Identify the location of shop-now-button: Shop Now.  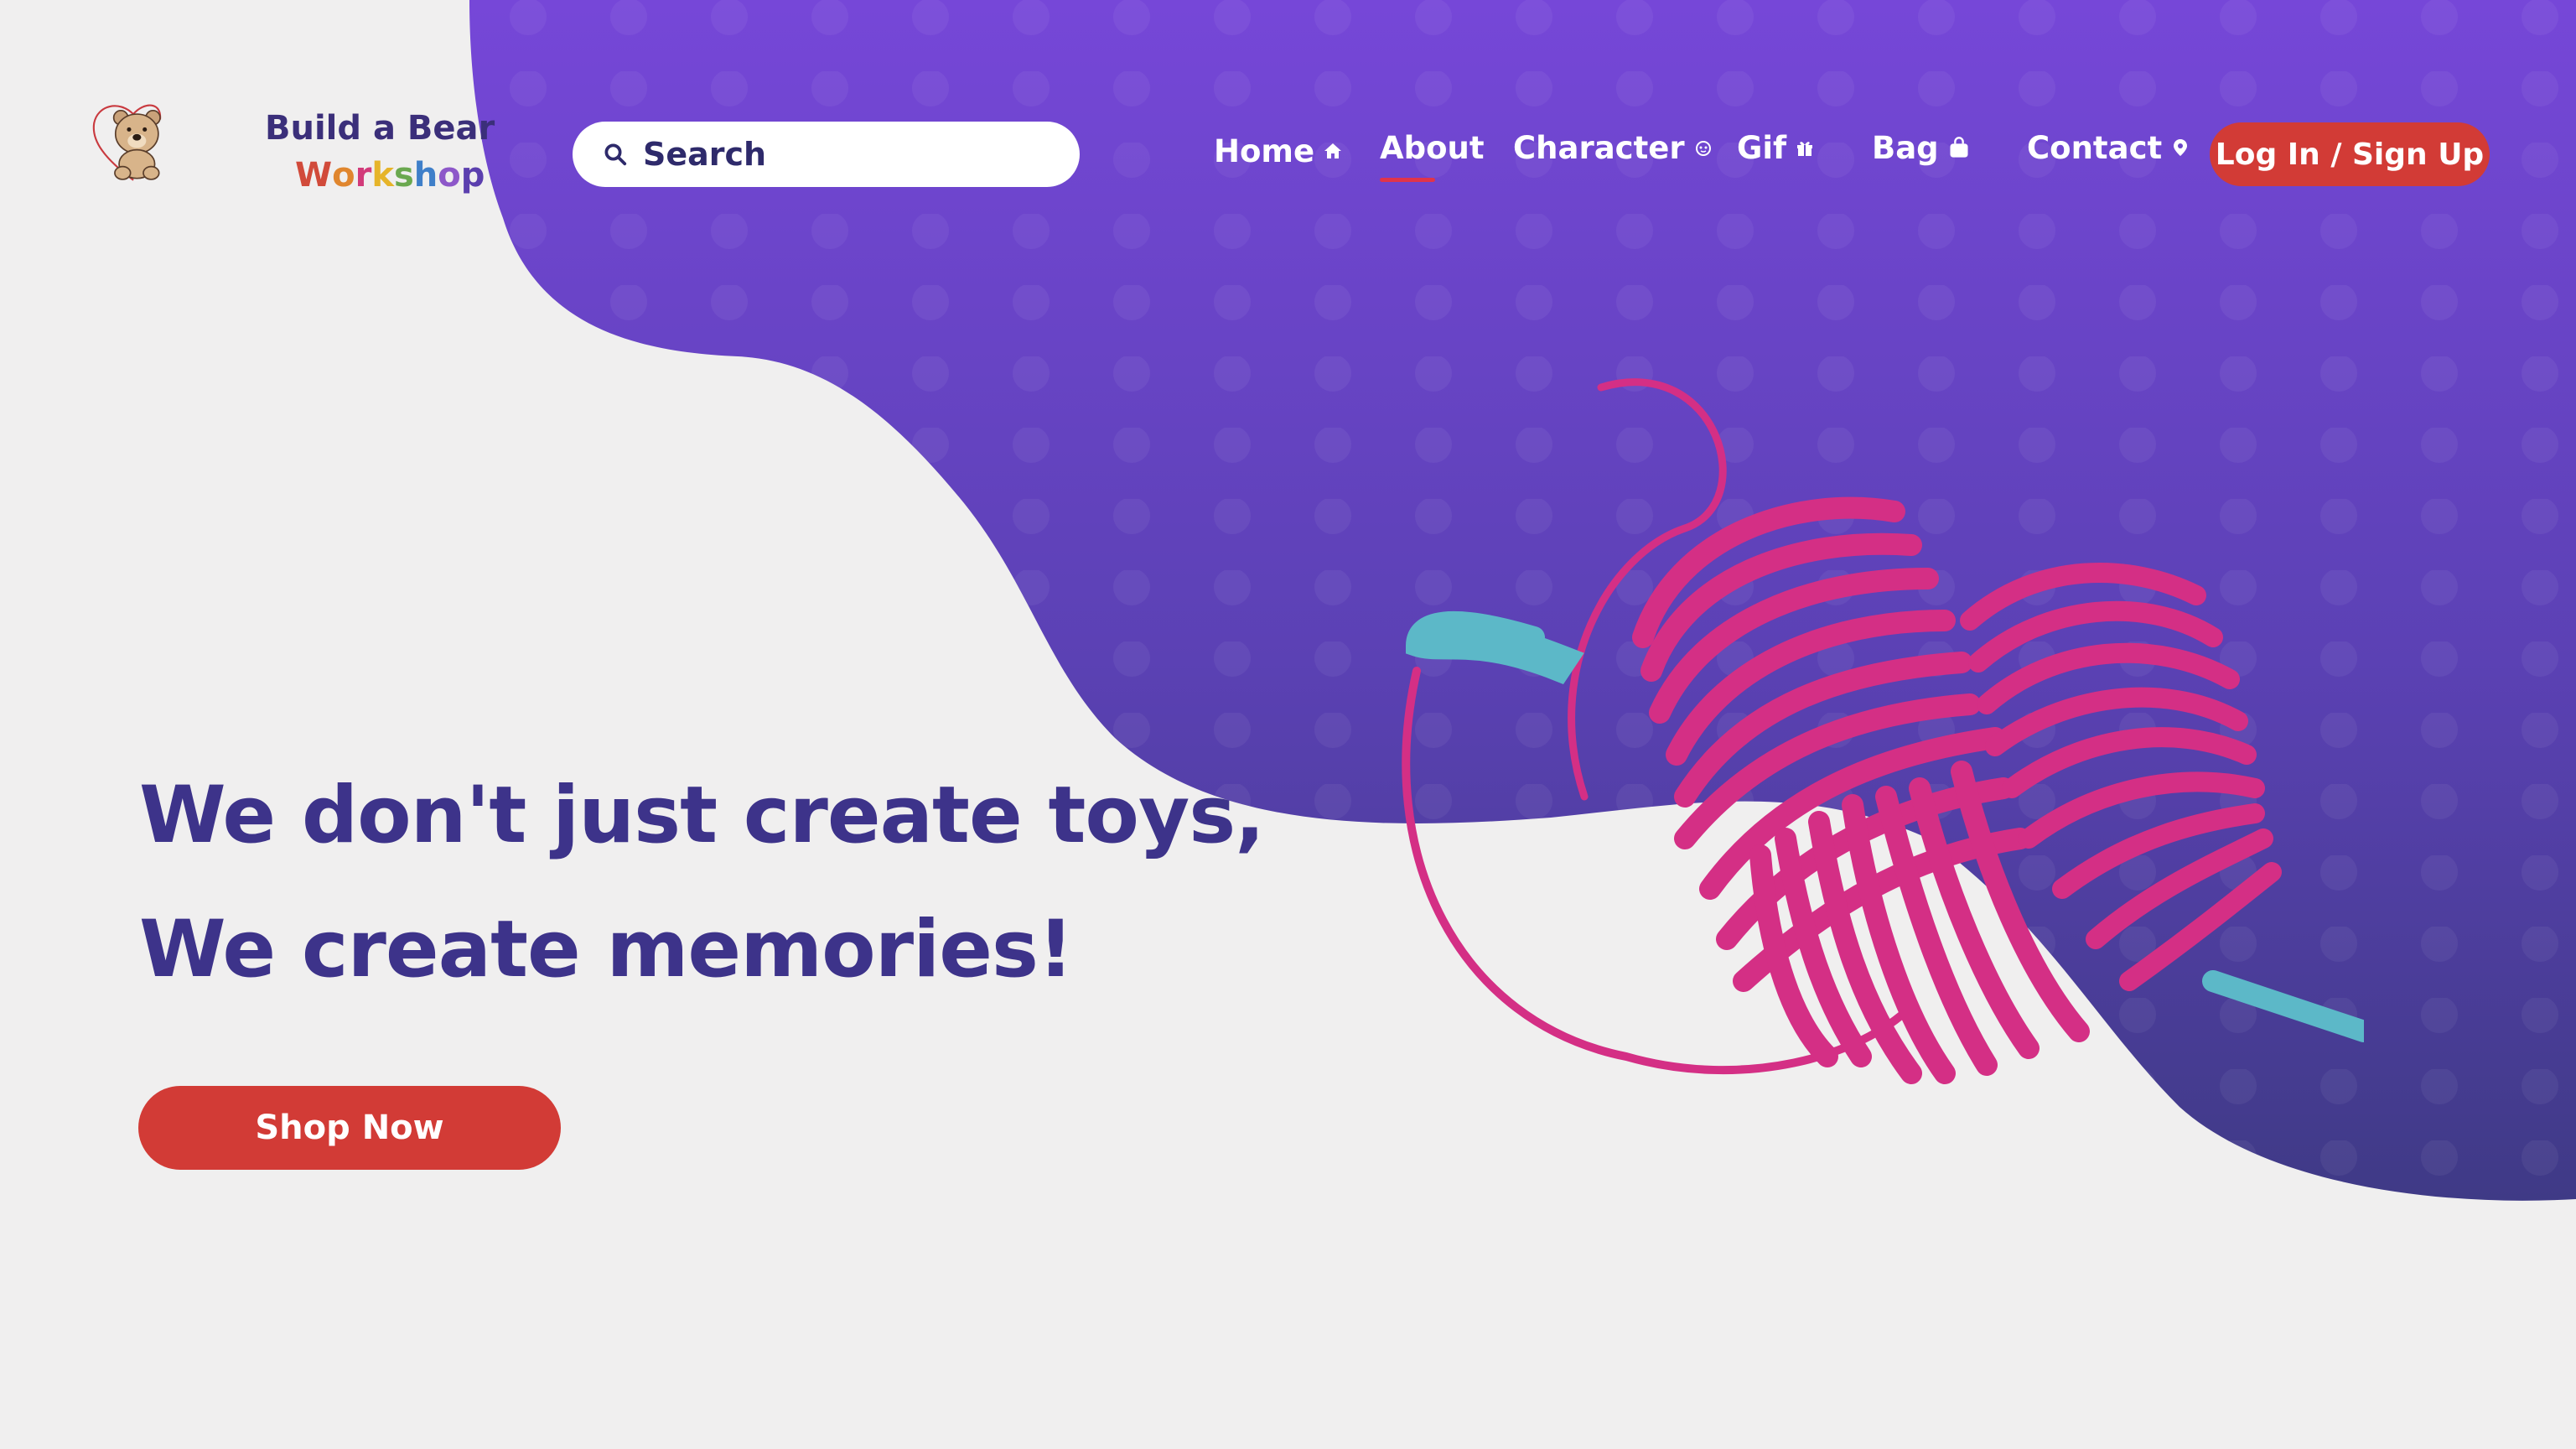
(349, 1128).